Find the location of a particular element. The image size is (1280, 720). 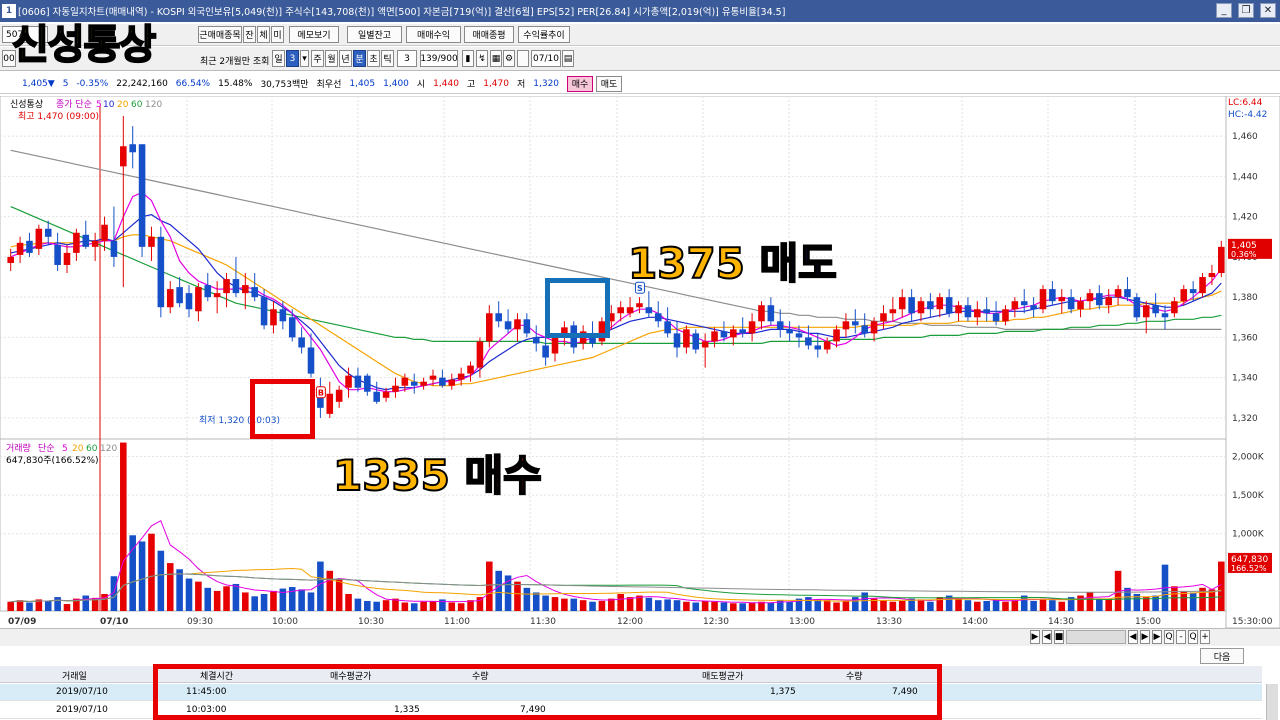

unfilled-button: 미 is located at coordinates (277, 34).